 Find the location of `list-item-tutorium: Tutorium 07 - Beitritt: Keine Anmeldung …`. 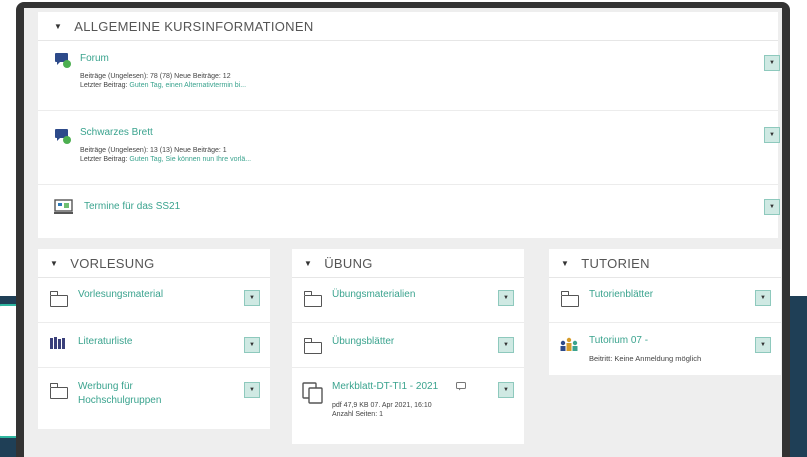

list-item-tutorium: Tutorium 07 - Beitritt: Keine Anmeldung … is located at coordinates (665, 349).